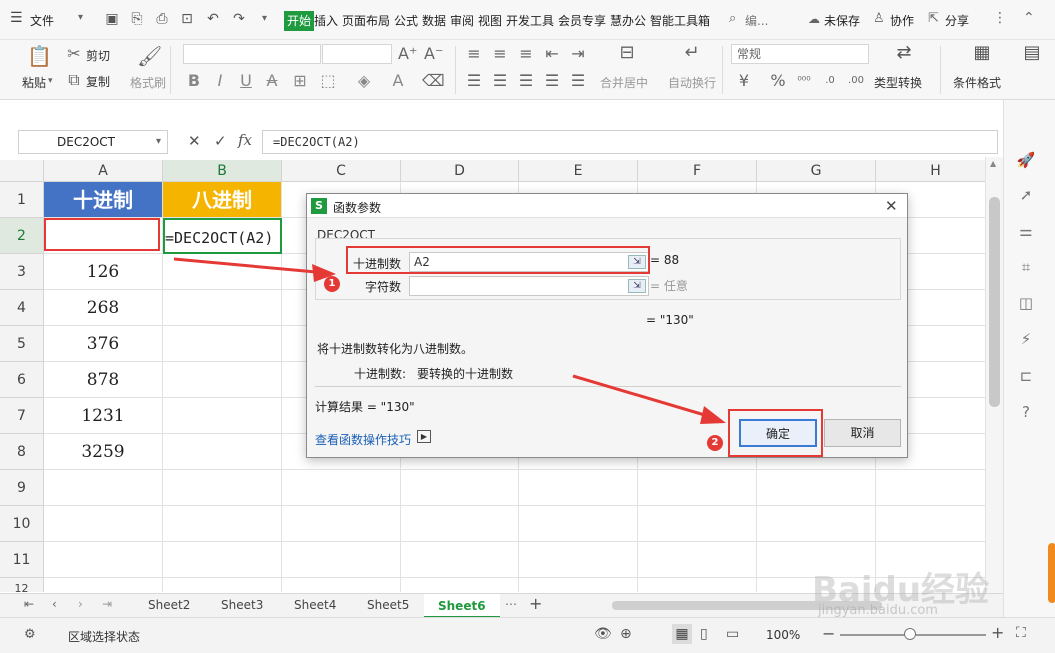  I want to click on annotation-arrows, so click(449, 340).